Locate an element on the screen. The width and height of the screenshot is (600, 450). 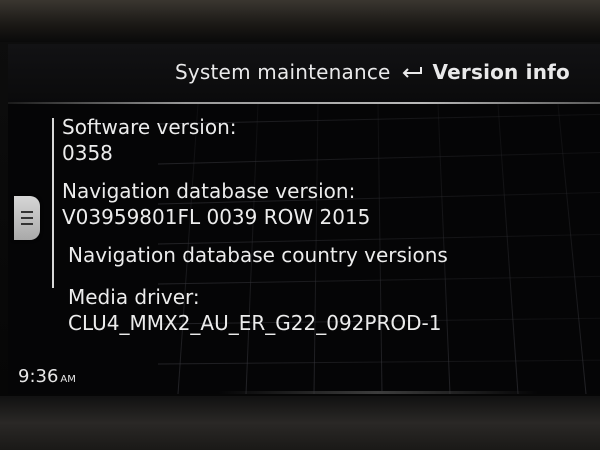
breadcrumb: System maintenance Version info is located at coordinates (372, 72).